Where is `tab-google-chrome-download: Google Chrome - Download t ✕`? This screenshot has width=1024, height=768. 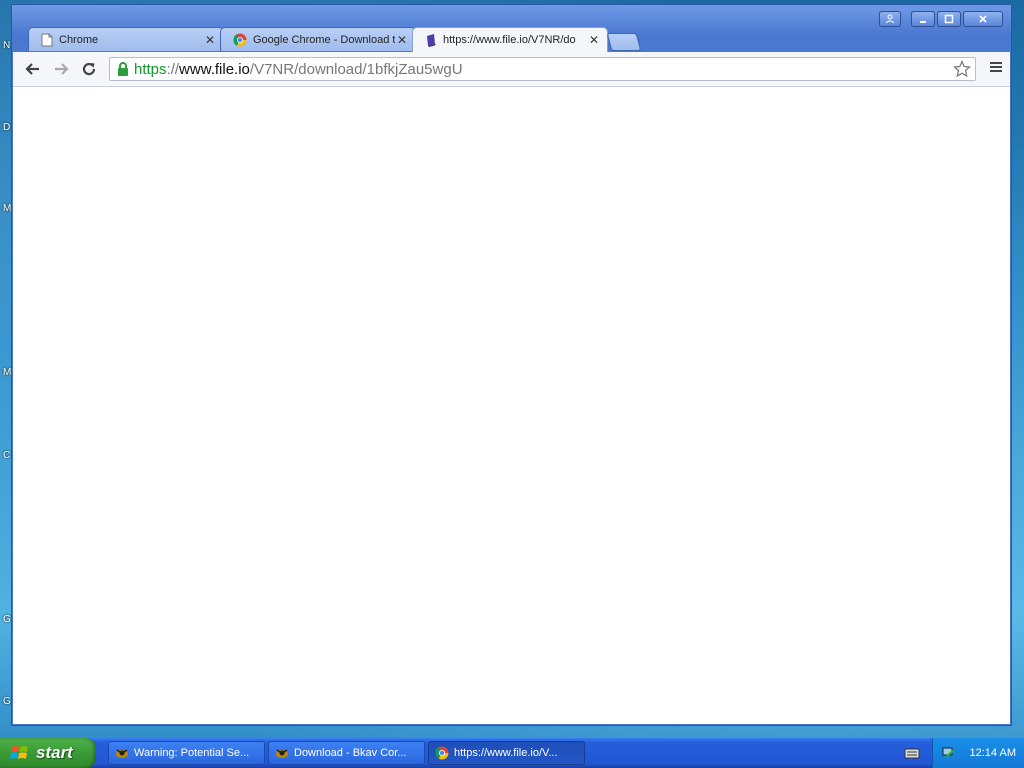
tab-google-chrome-download: Google Chrome - Download t ✕ is located at coordinates (318, 39).